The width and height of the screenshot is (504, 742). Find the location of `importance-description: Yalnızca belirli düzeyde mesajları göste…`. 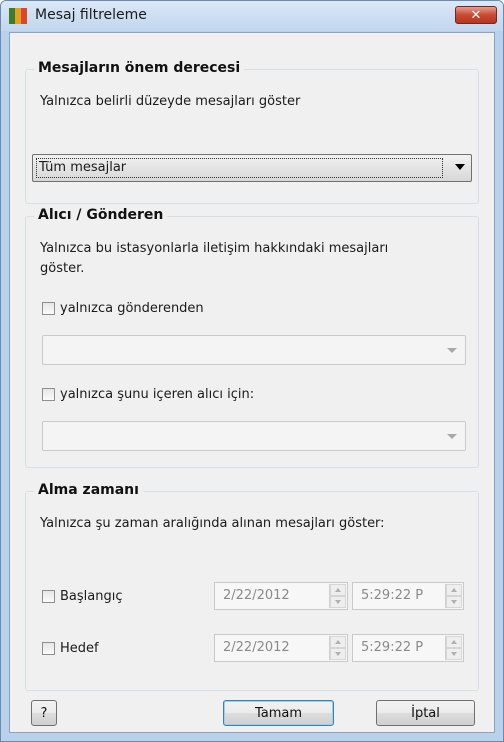

importance-description: Yalnızca belirli düzeyde mesajları göste… is located at coordinates (170, 101).